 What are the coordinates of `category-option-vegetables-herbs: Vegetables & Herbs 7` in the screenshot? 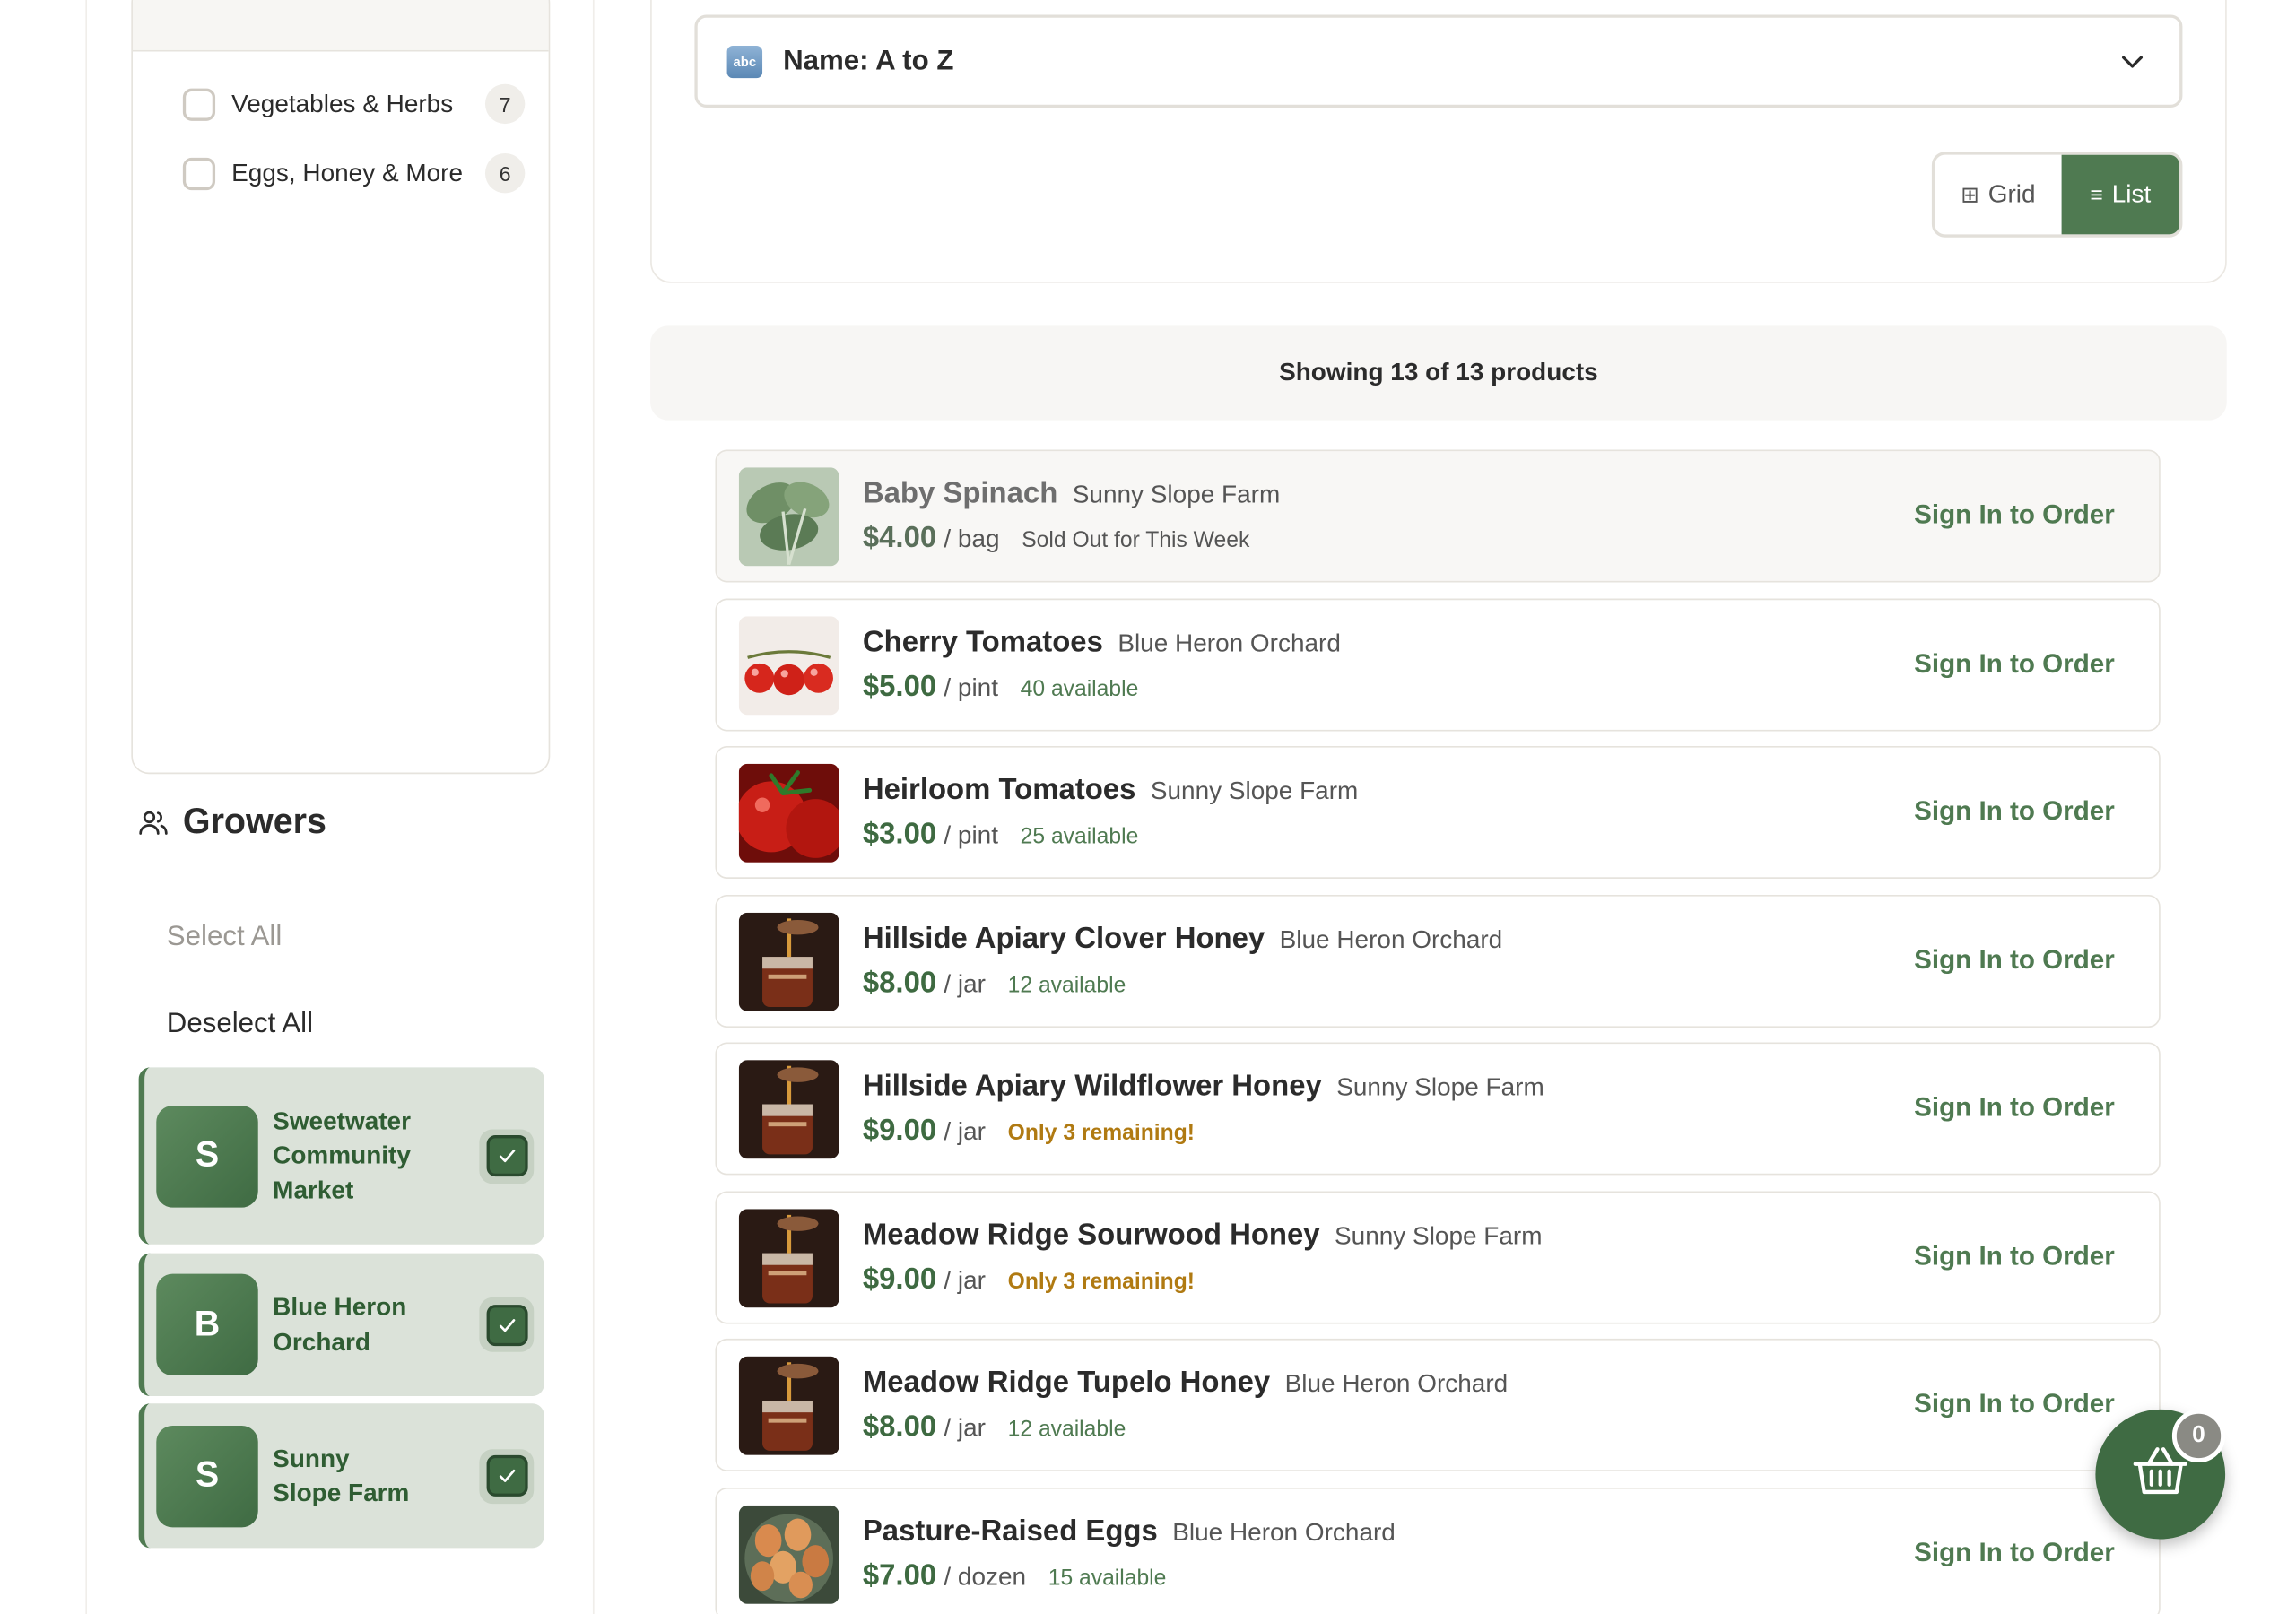 It's located at (354, 104).